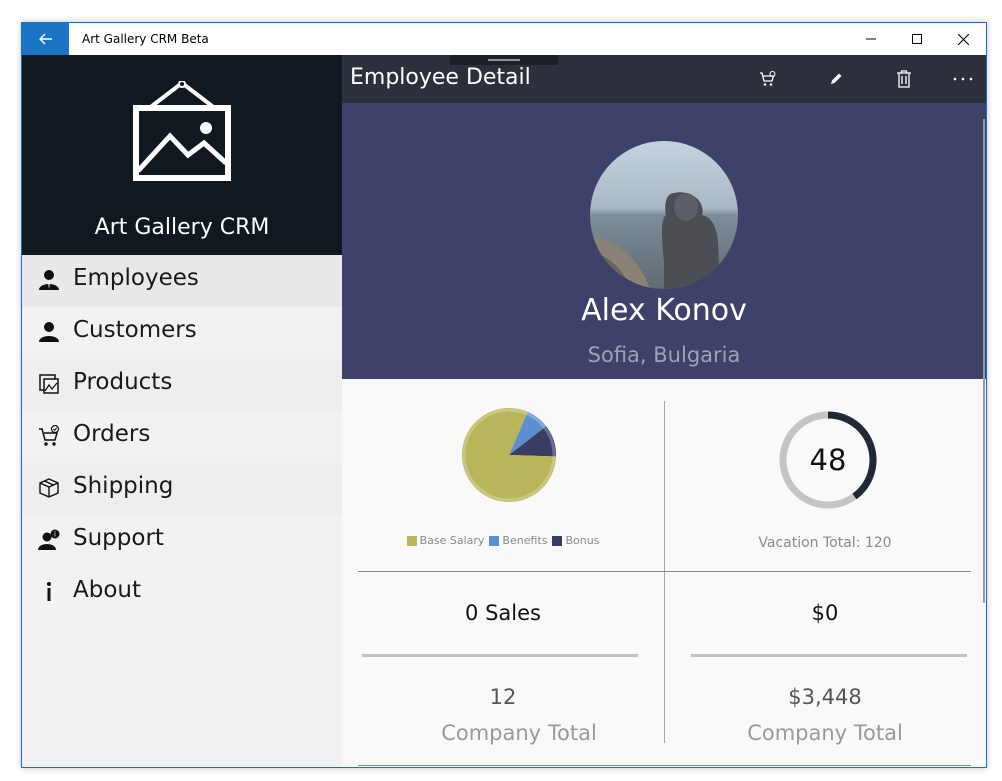  I want to click on sidebar-item-employees: Employees, so click(182, 281).